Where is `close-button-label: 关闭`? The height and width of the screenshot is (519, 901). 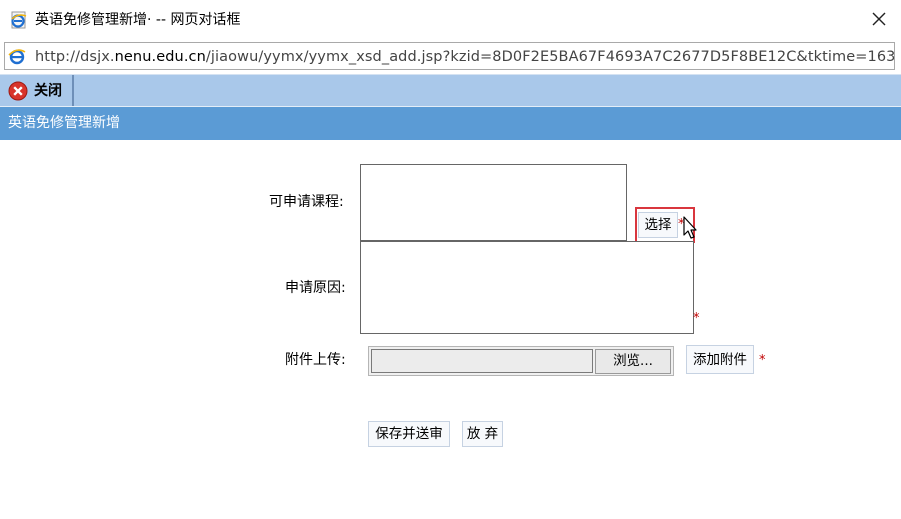 close-button-label: 关闭 is located at coordinates (48, 91).